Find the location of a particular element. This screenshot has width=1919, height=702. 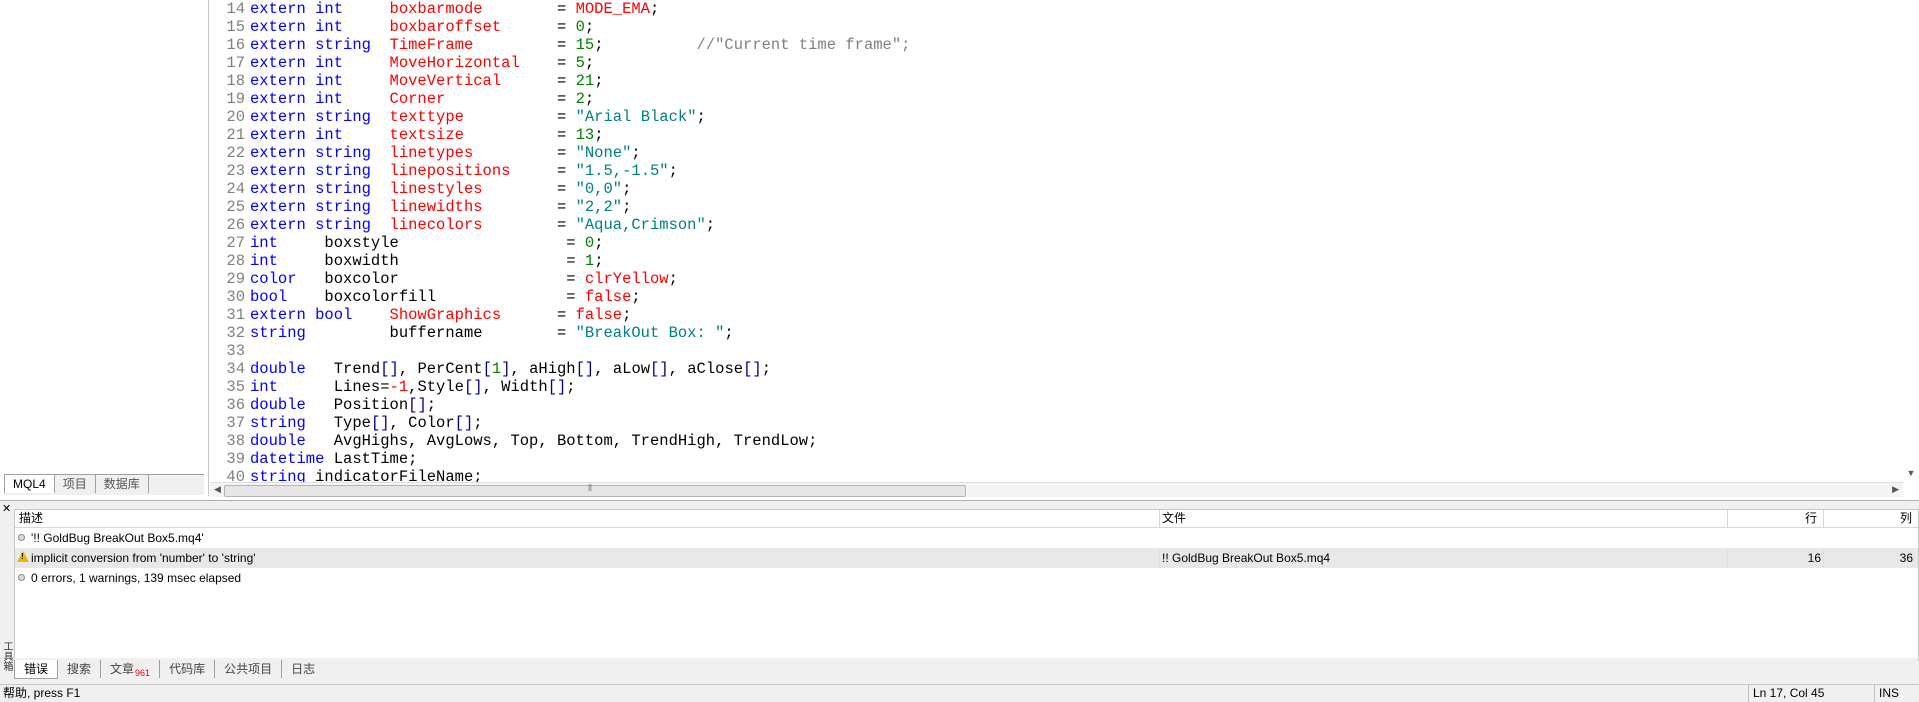

row-column: 36 is located at coordinates (1906, 558).